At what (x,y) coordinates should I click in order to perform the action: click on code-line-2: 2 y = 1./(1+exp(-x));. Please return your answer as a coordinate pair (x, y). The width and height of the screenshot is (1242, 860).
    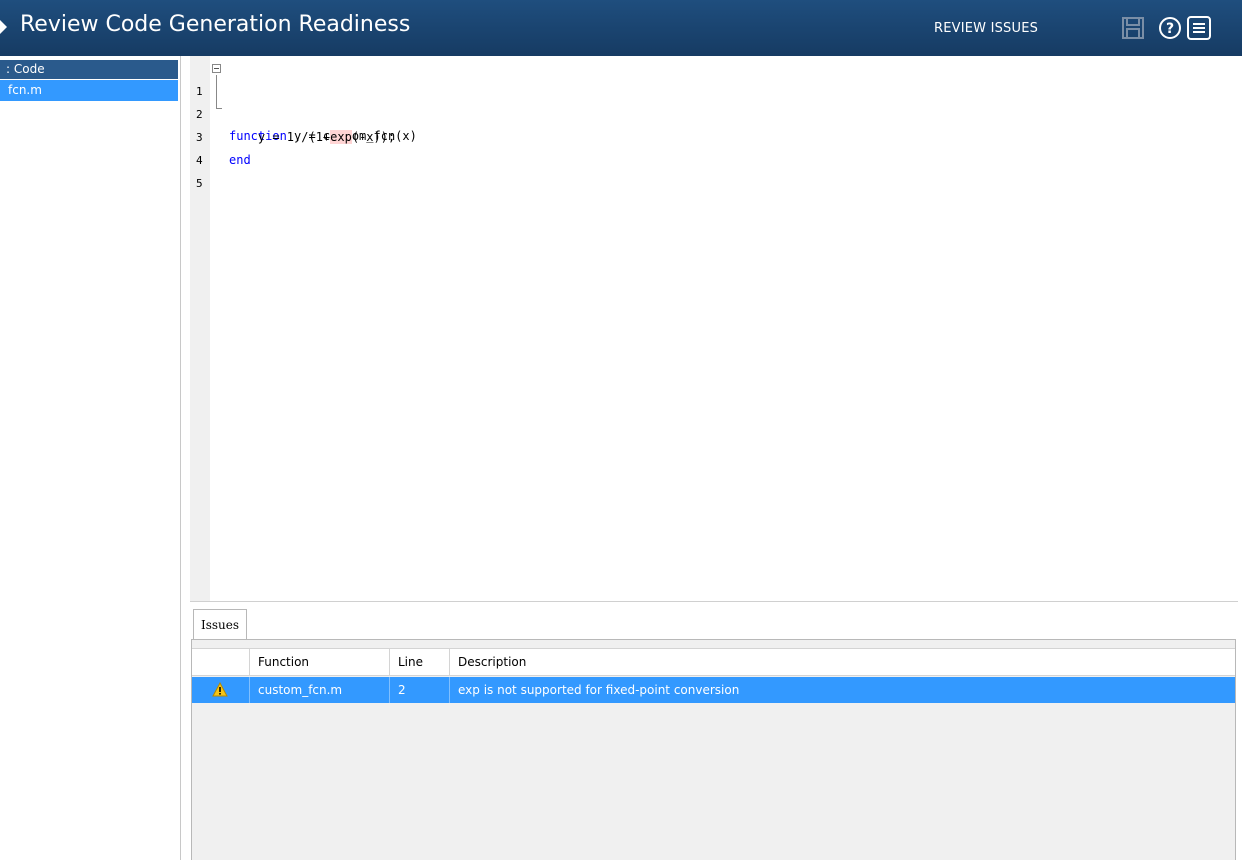
    Looking at the image, I should click on (292, 113).